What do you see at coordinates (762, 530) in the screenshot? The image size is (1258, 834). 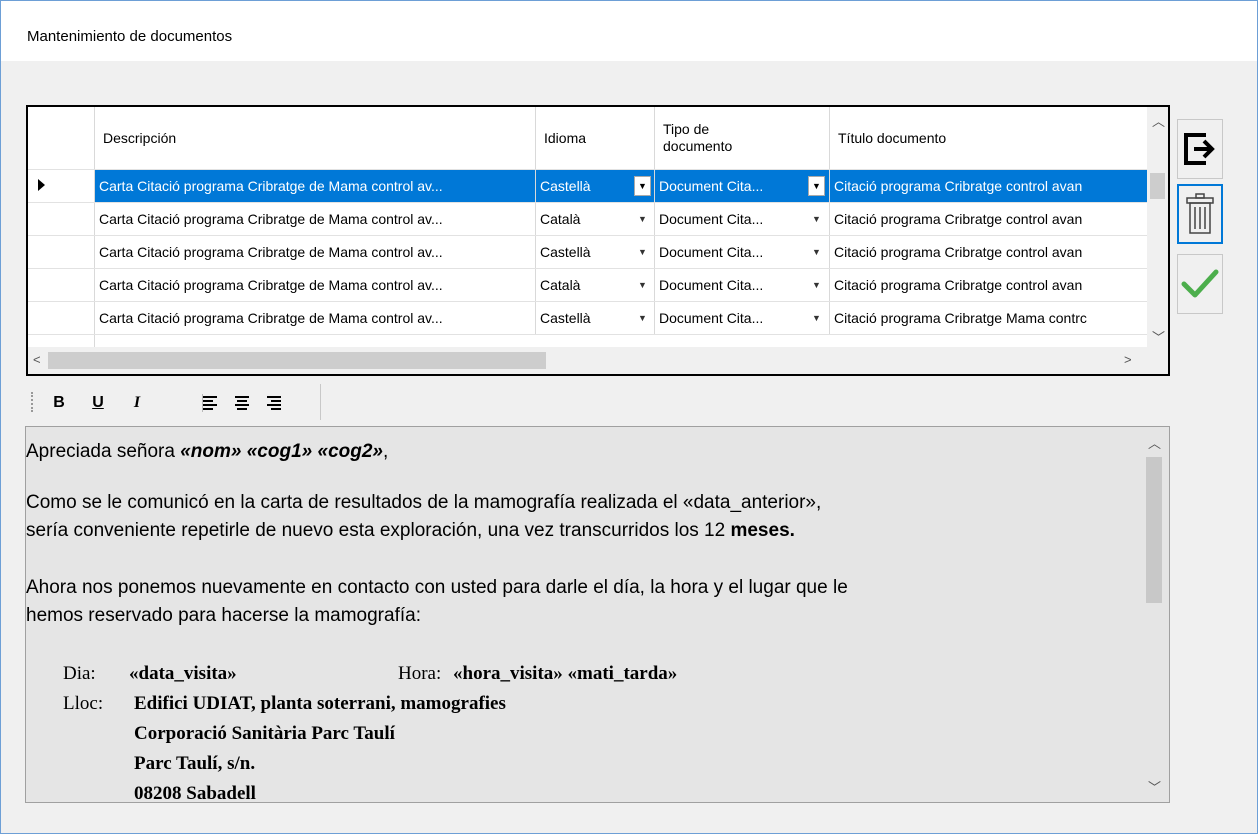 I see `paragraph-1-line-2-bold: meses.` at bounding box center [762, 530].